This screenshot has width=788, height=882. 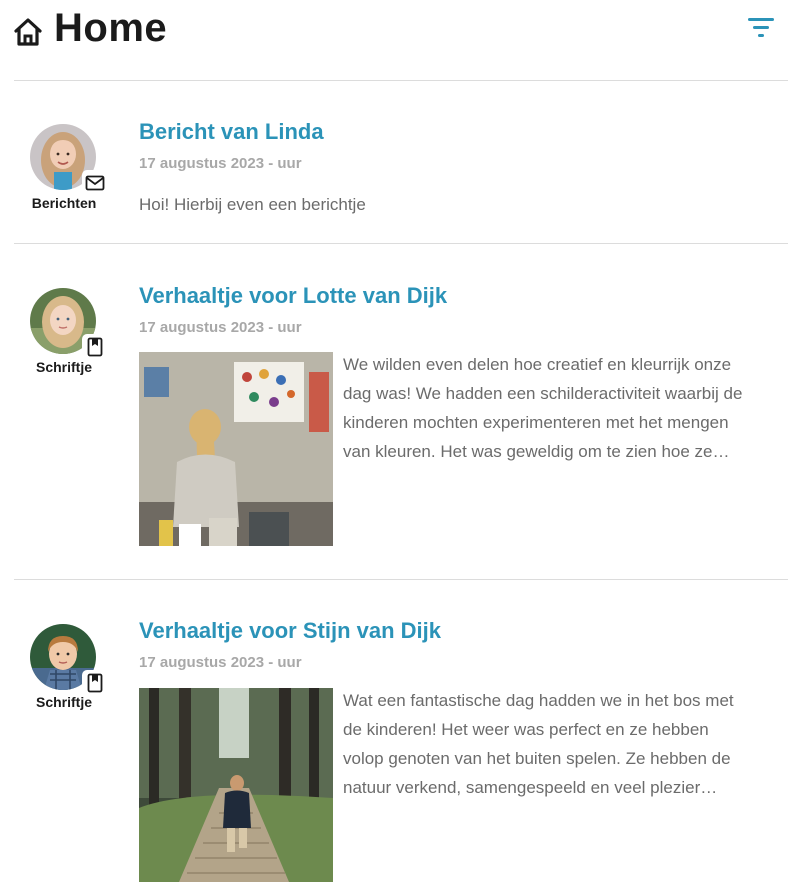 I want to click on post-title: Bericht van Linda, so click(x=231, y=132).